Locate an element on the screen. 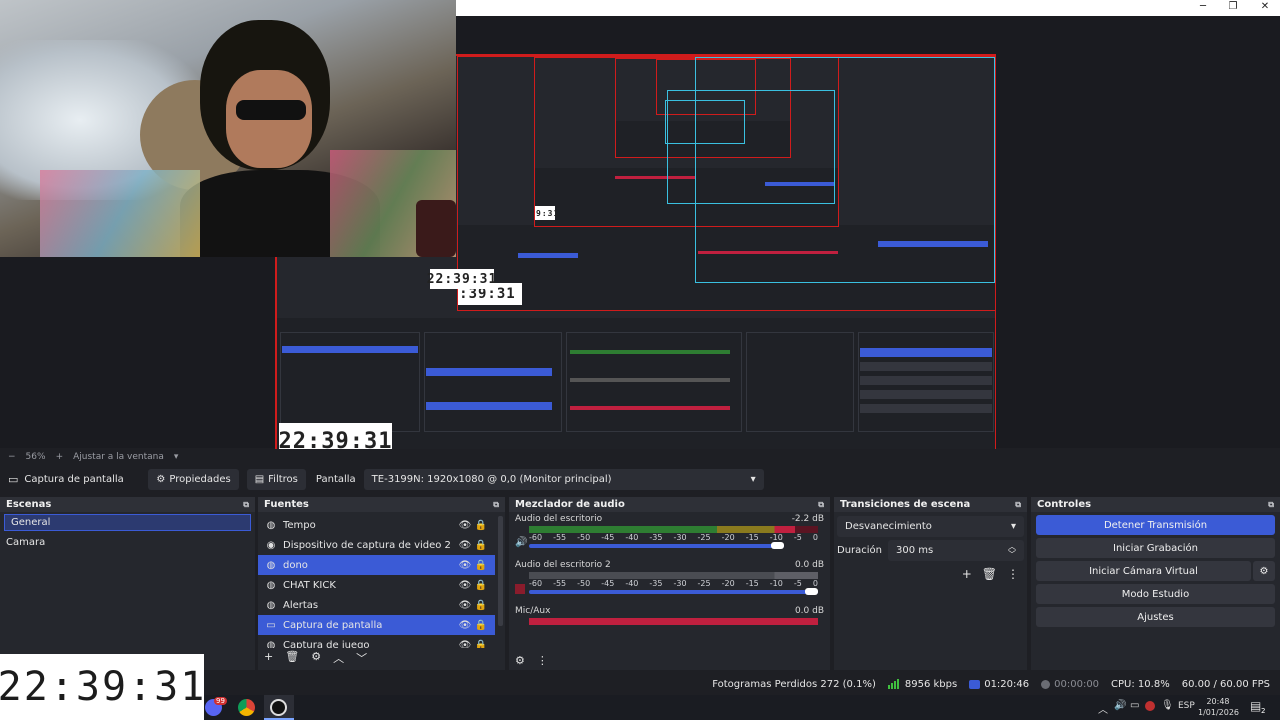 This screenshot has height=720, width=1280. fps: 60.00 / 60.00 FPS is located at coordinates (1225, 684).